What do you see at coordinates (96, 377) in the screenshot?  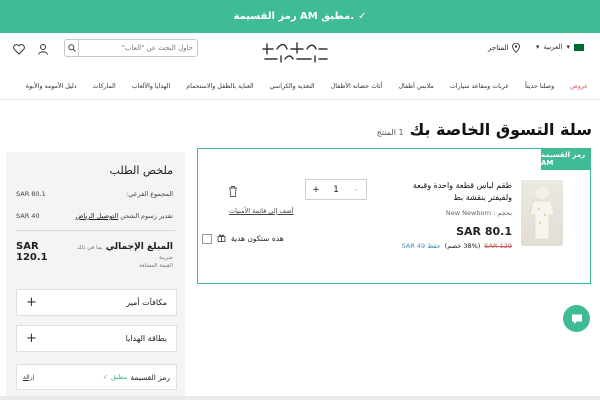 I see `coupon-row: إزالة رمز القسيمة مطبق ✓` at bounding box center [96, 377].